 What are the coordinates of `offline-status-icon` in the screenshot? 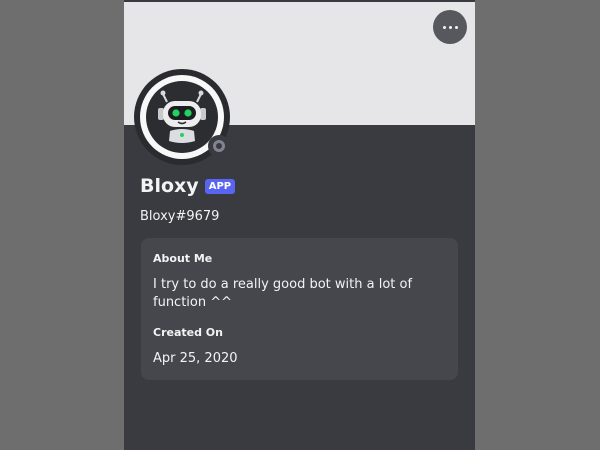 It's located at (219, 146).